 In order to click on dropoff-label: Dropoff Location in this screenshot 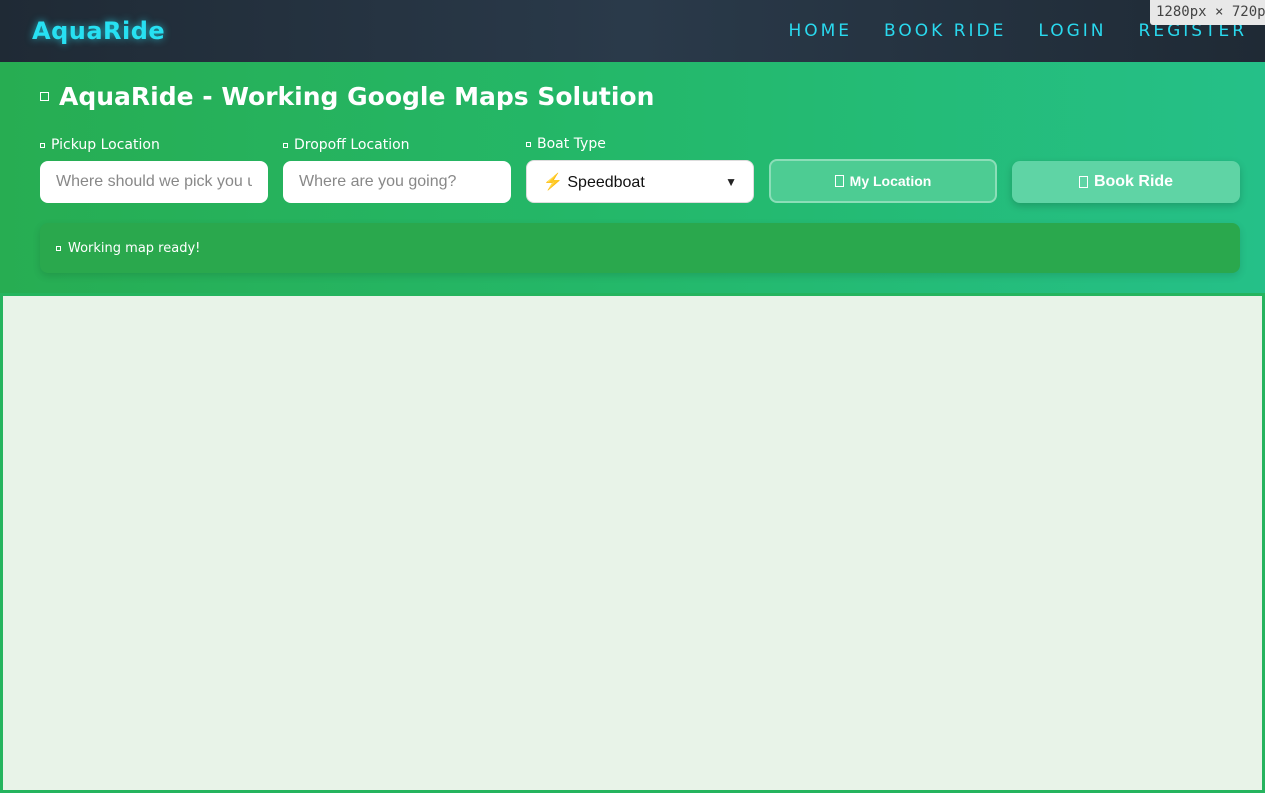, I will do `click(397, 145)`.